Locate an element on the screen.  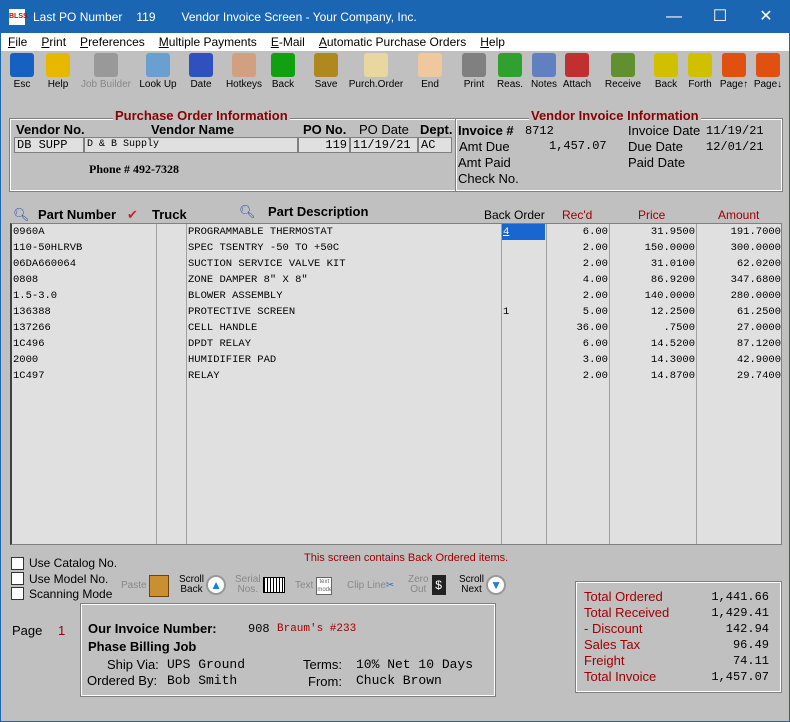
menu-email: E-Mail is located at coordinates (288, 42).